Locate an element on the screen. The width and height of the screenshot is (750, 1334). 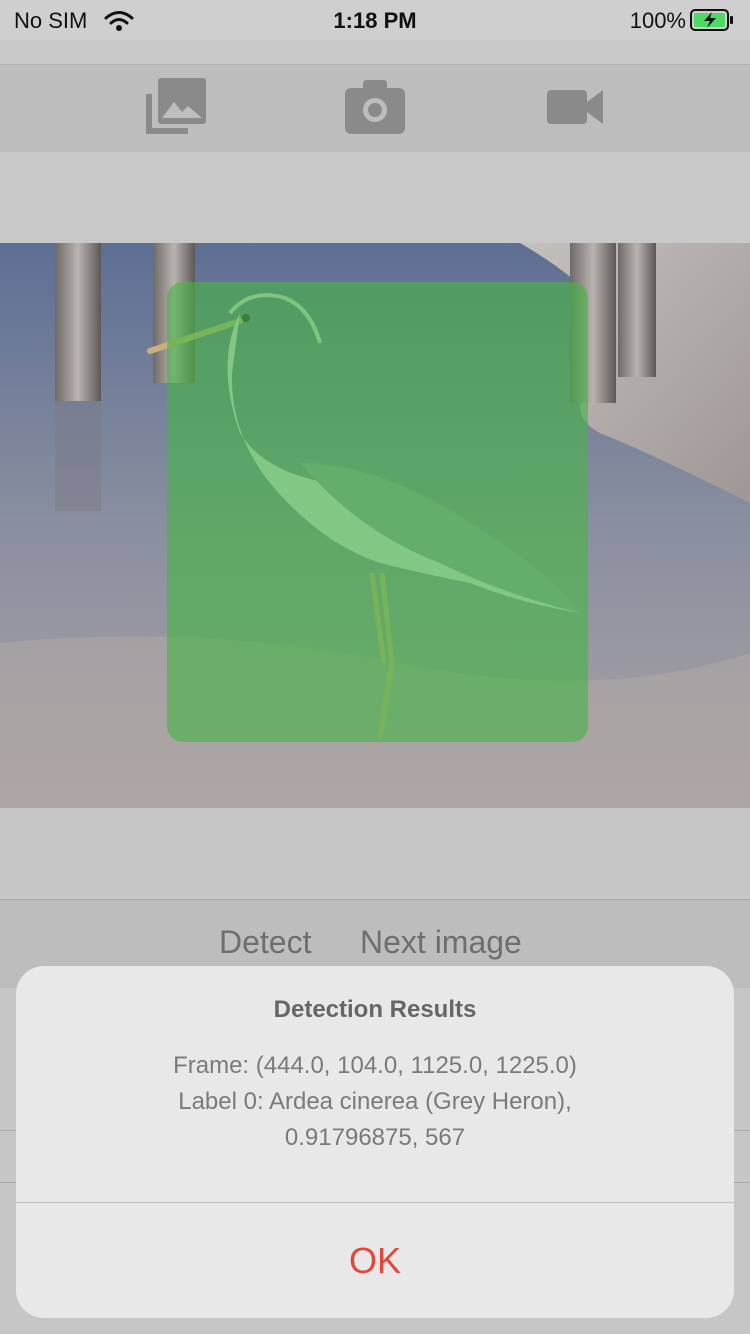
camera-icon is located at coordinates (375, 107).